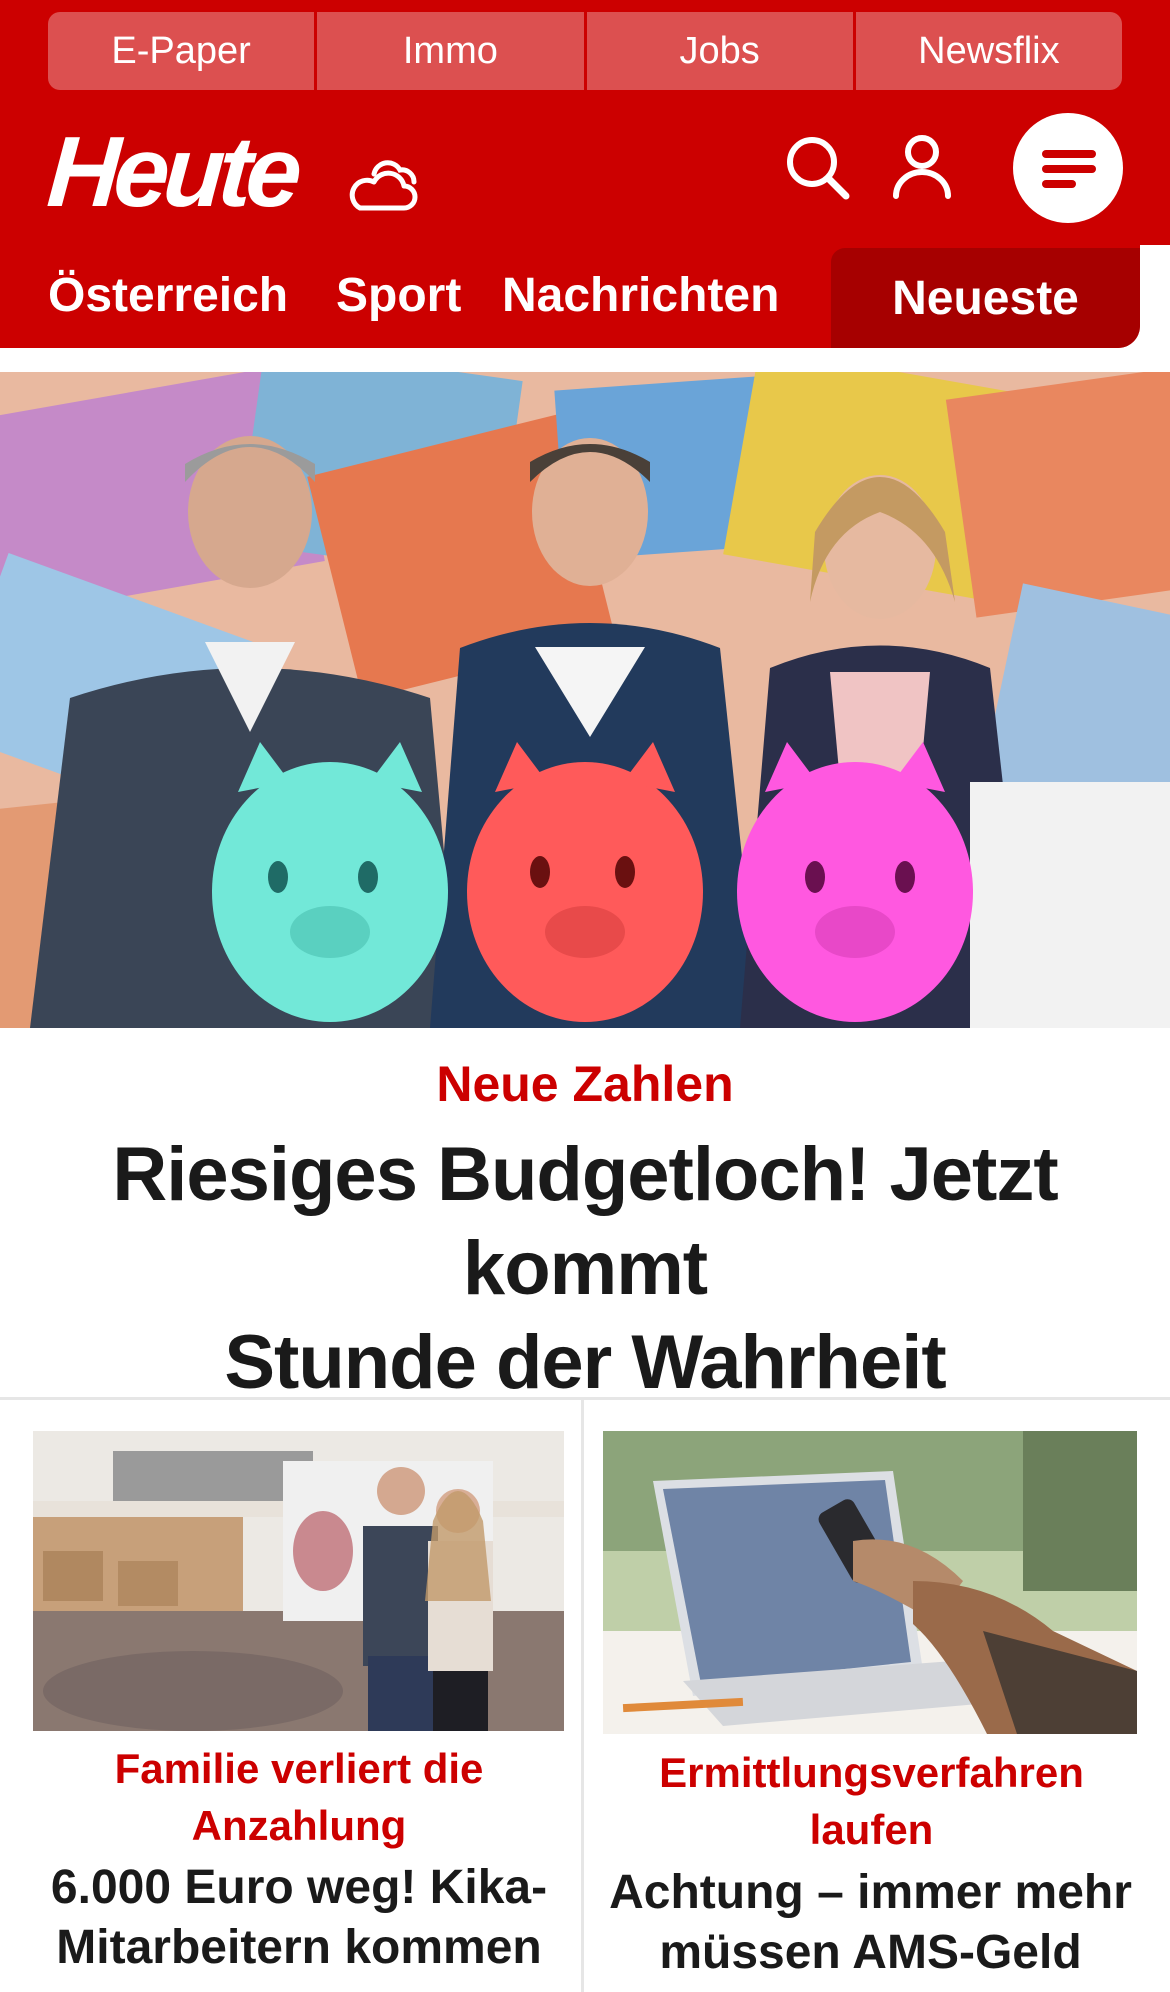  What do you see at coordinates (298, 1581) in the screenshot?
I see `teaser-image-kika` at bounding box center [298, 1581].